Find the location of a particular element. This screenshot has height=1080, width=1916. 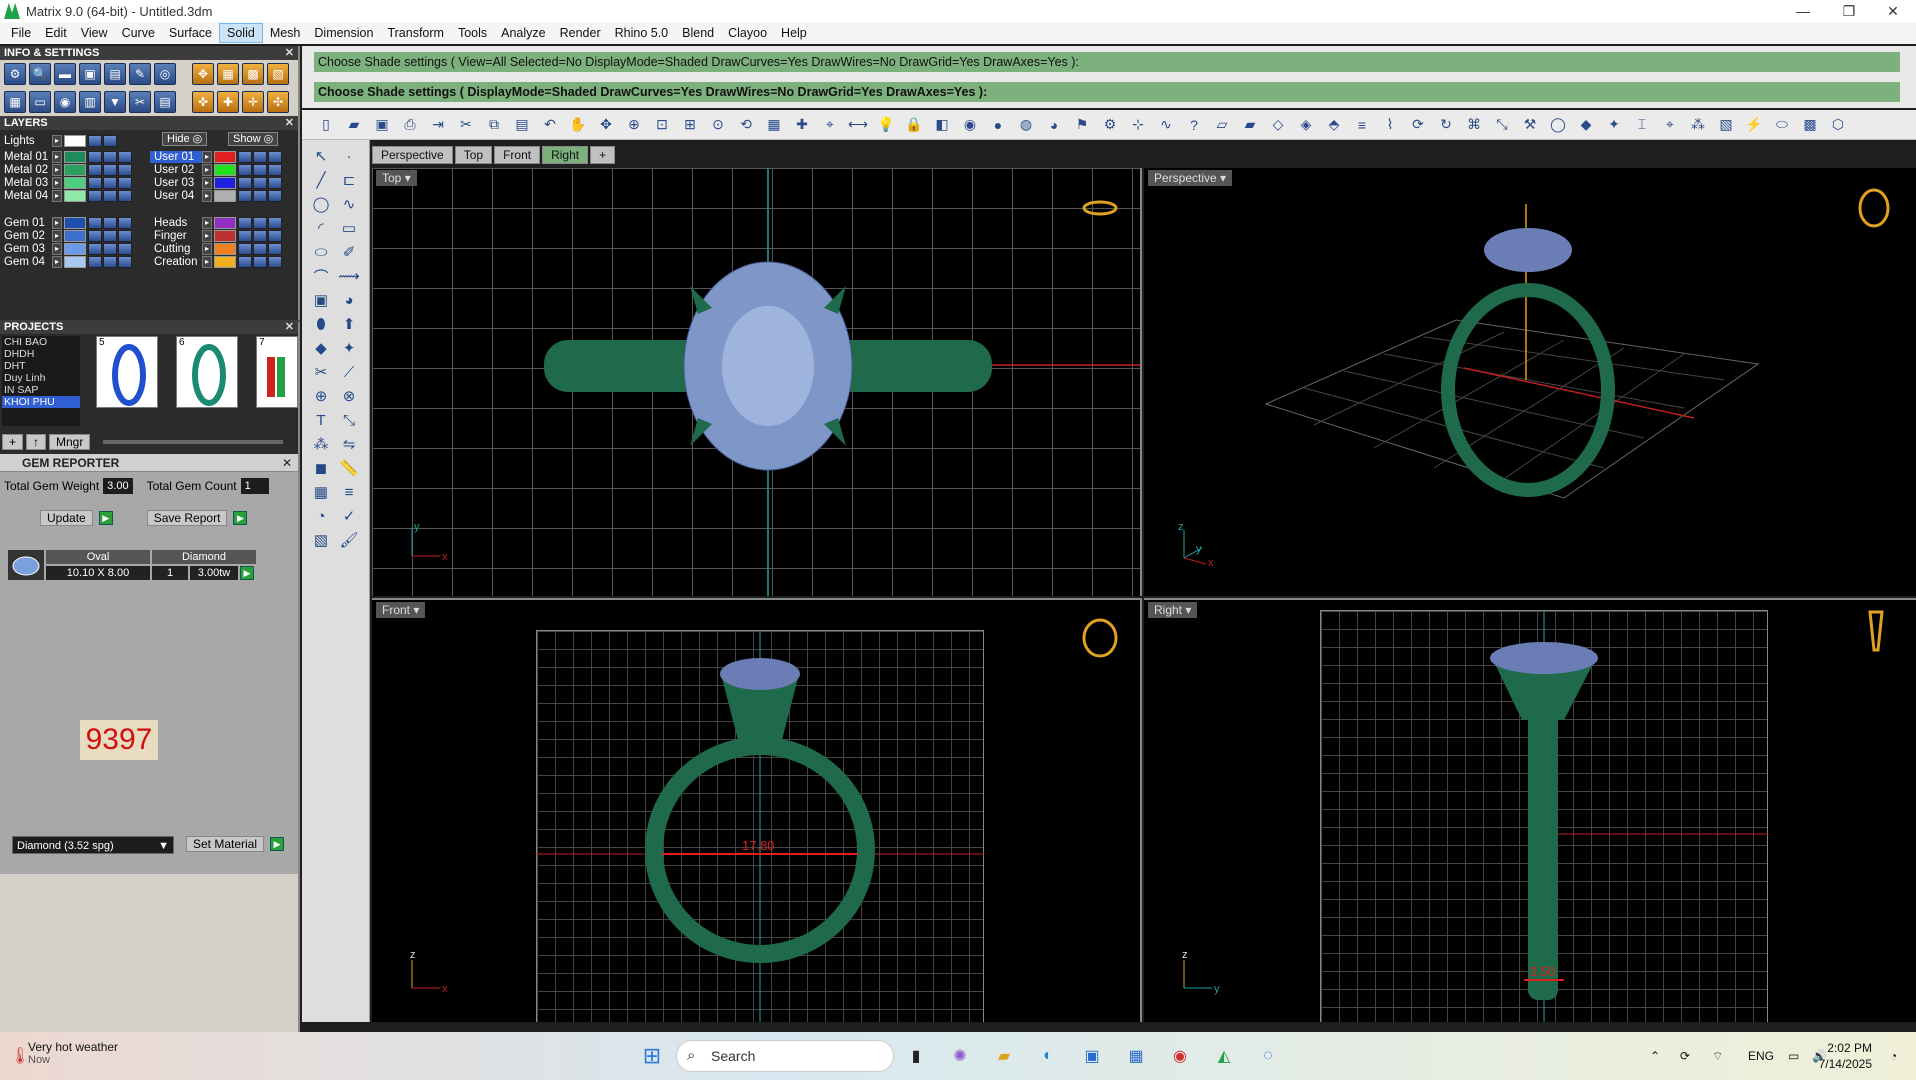

shell-icon: ◔ is located at coordinates (321, 516).